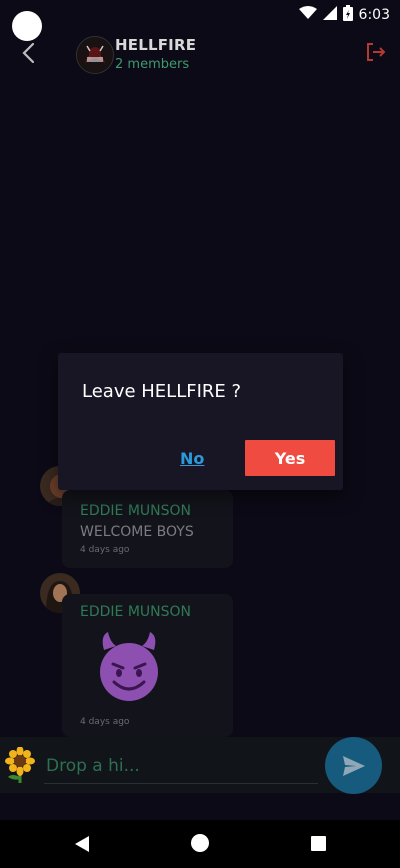 The width and height of the screenshot is (400, 868). I want to click on sunflower-icon, so click(20, 764).